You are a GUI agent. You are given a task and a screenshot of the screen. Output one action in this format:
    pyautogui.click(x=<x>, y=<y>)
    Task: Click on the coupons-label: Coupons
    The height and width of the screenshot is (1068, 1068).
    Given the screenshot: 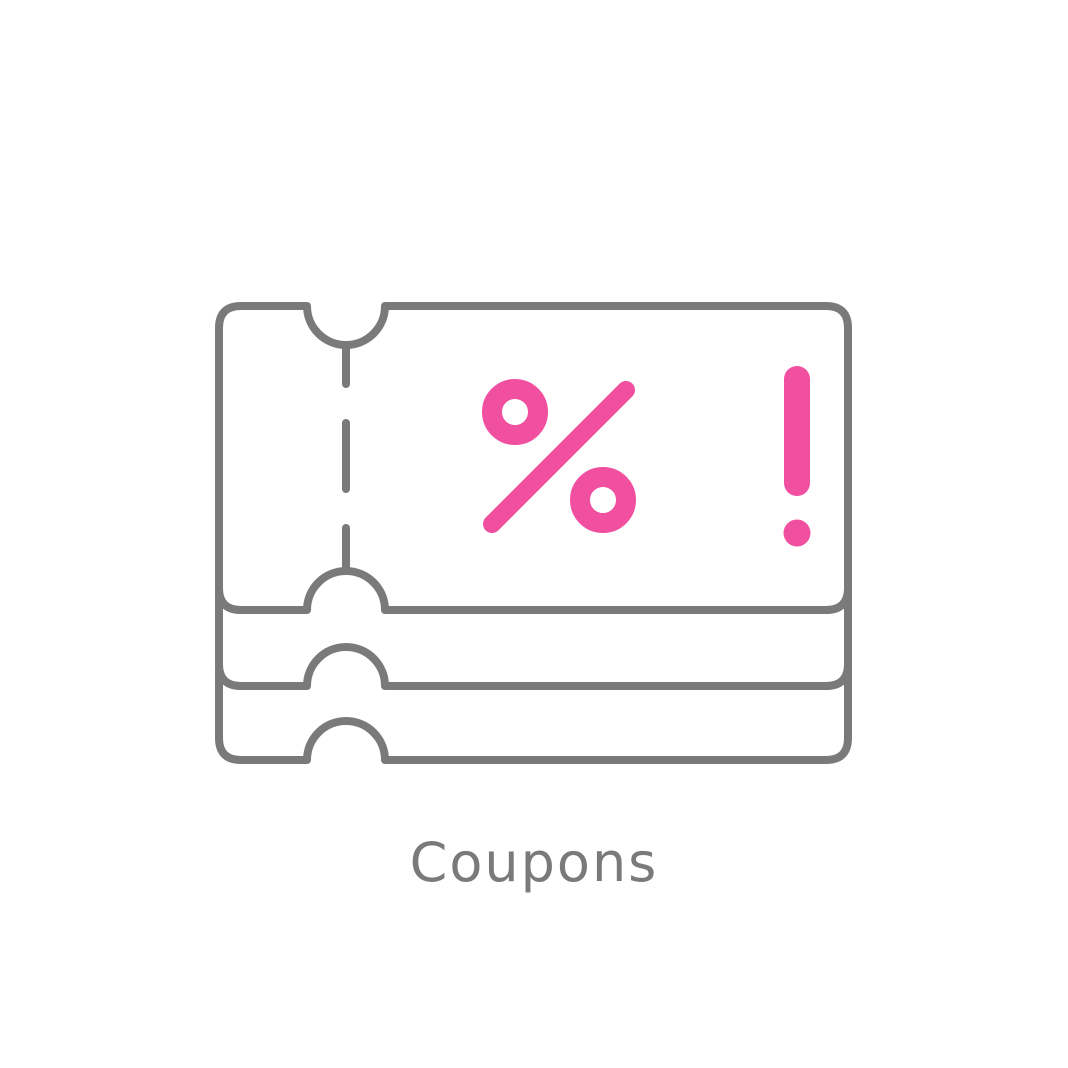 What is the action you would take?
    pyautogui.click(x=534, y=862)
    